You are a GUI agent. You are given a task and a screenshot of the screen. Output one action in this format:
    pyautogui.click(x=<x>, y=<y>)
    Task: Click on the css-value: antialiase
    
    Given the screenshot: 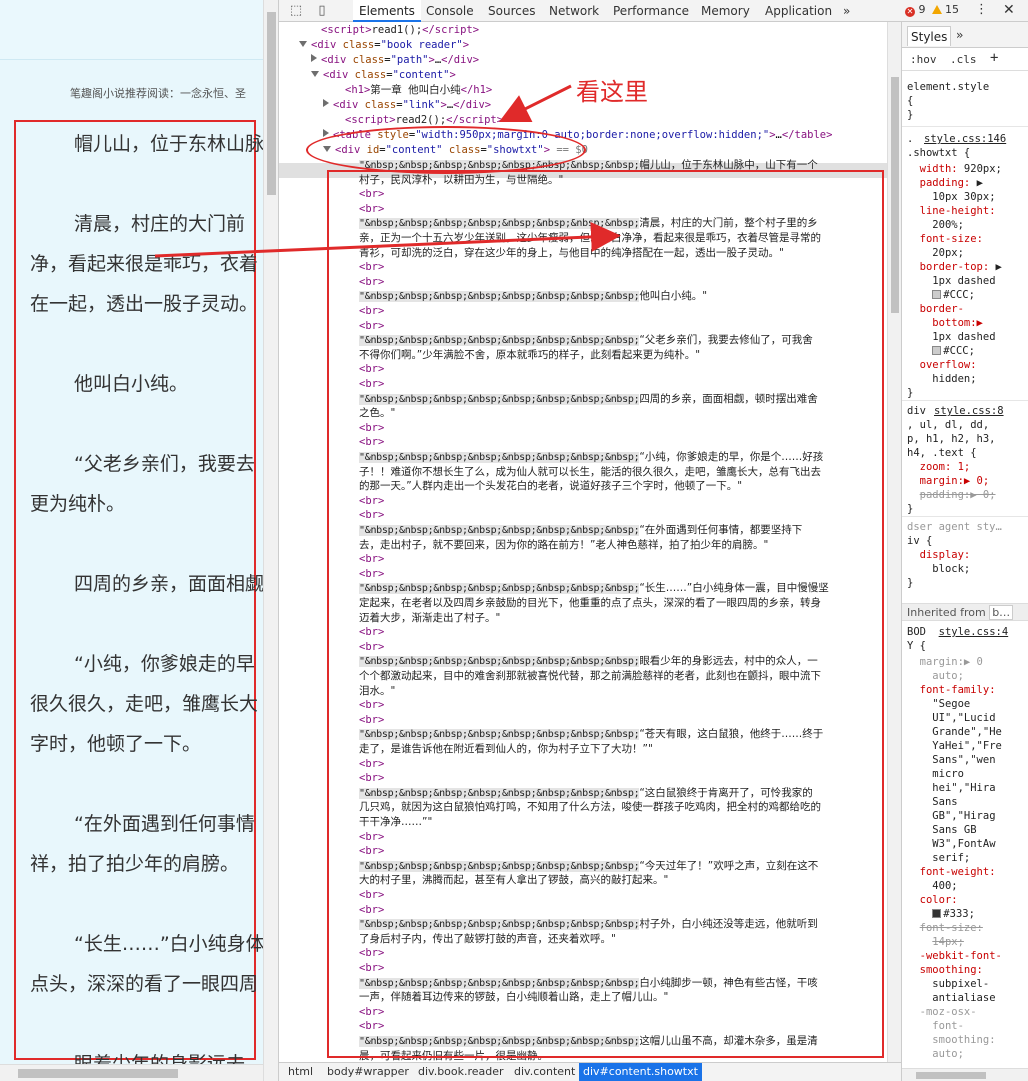 What is the action you would take?
    pyautogui.click(x=963, y=998)
    